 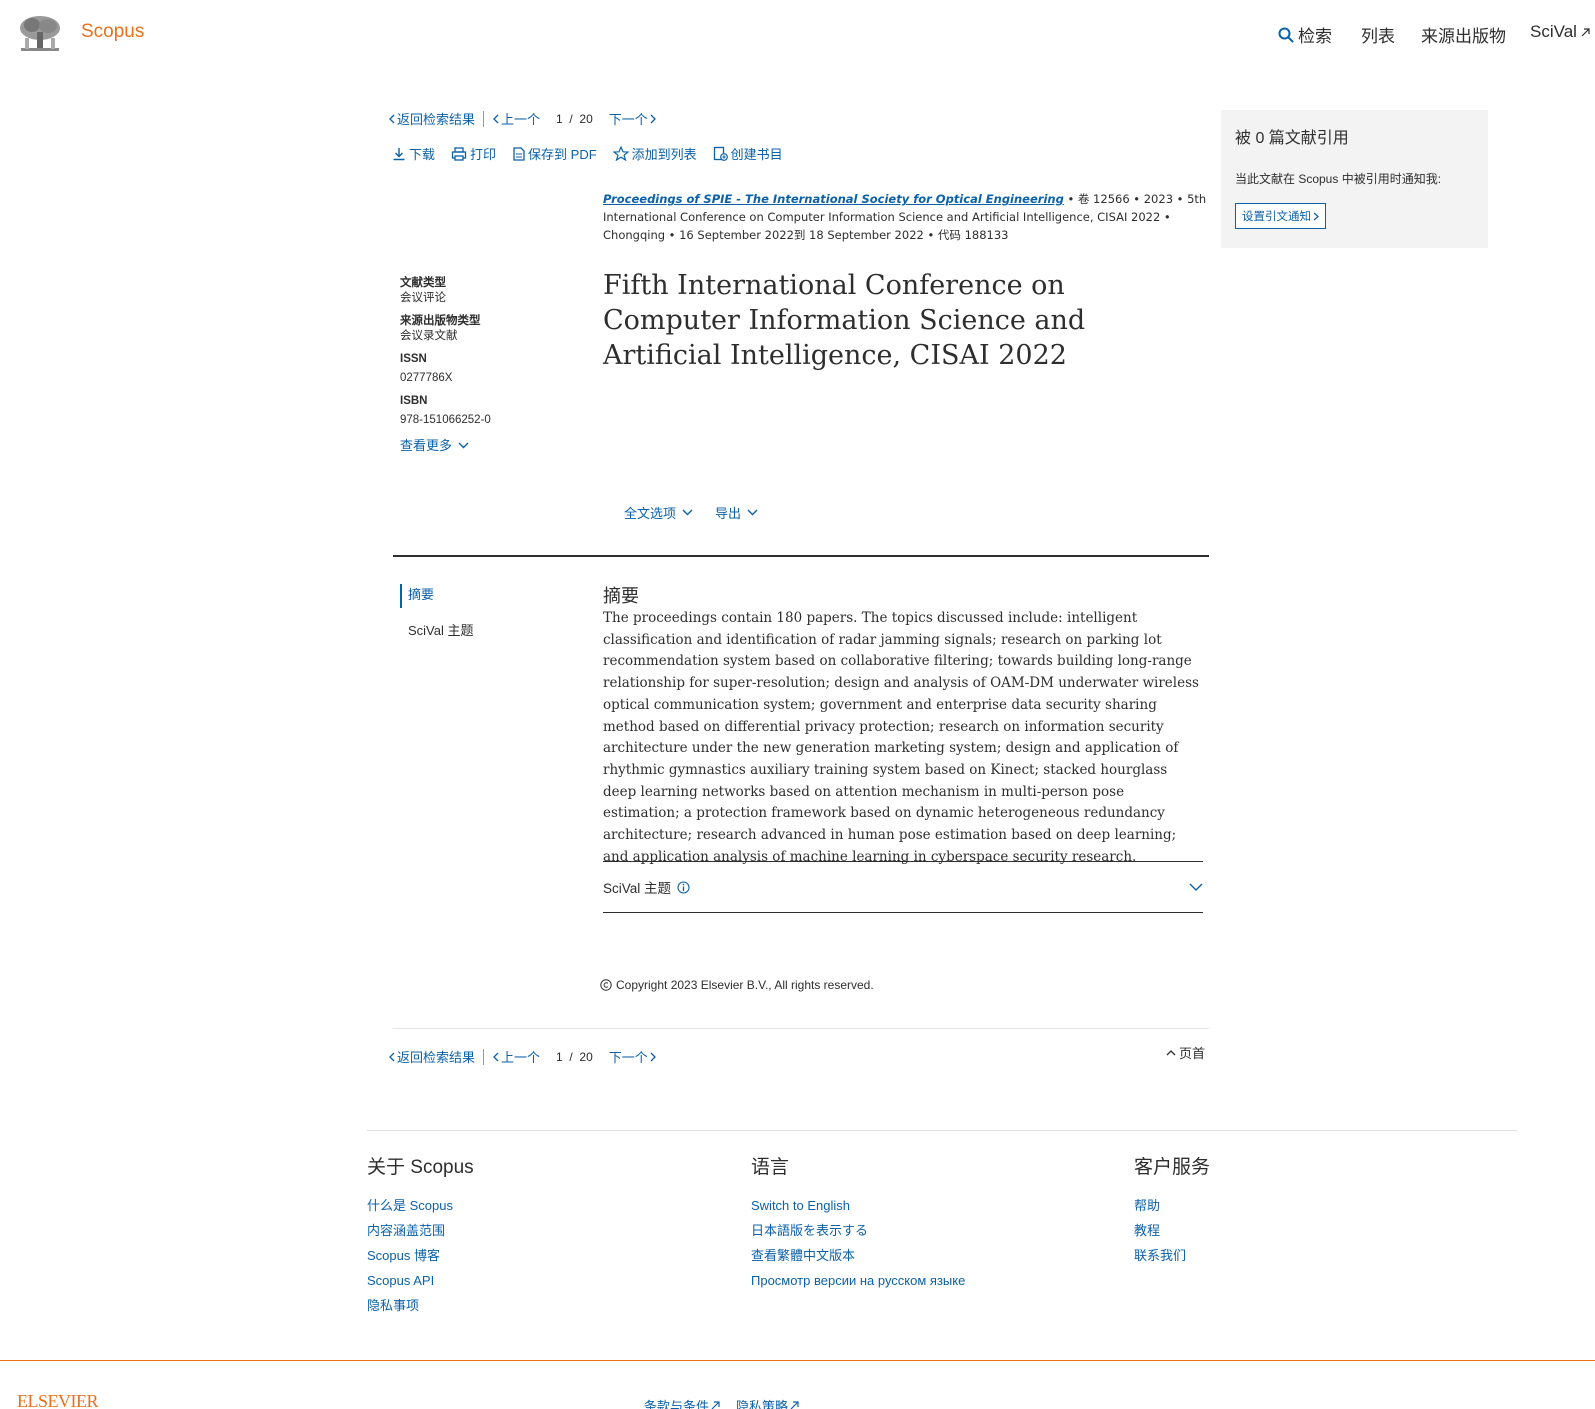 What do you see at coordinates (1172, 1167) in the screenshot?
I see `footer-service-heading: 客户服务` at bounding box center [1172, 1167].